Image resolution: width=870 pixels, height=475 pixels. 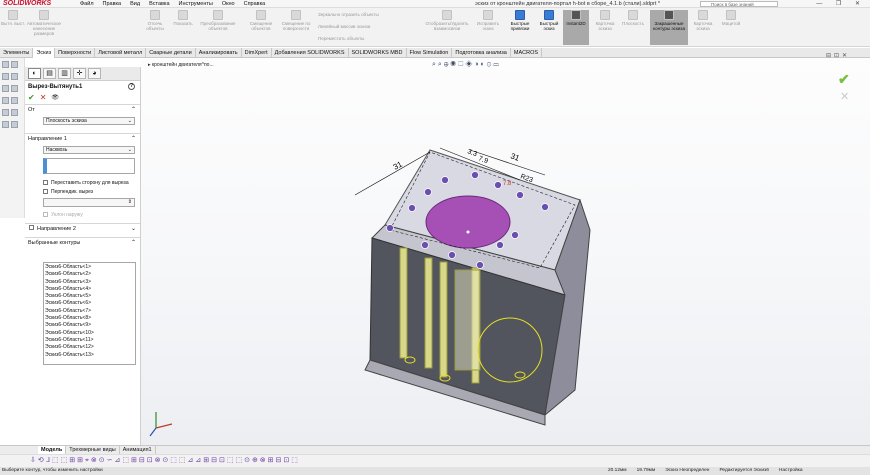 What do you see at coordinates (44, 53) in the screenshot?
I see `tab-sketch: Эскиз` at bounding box center [44, 53].